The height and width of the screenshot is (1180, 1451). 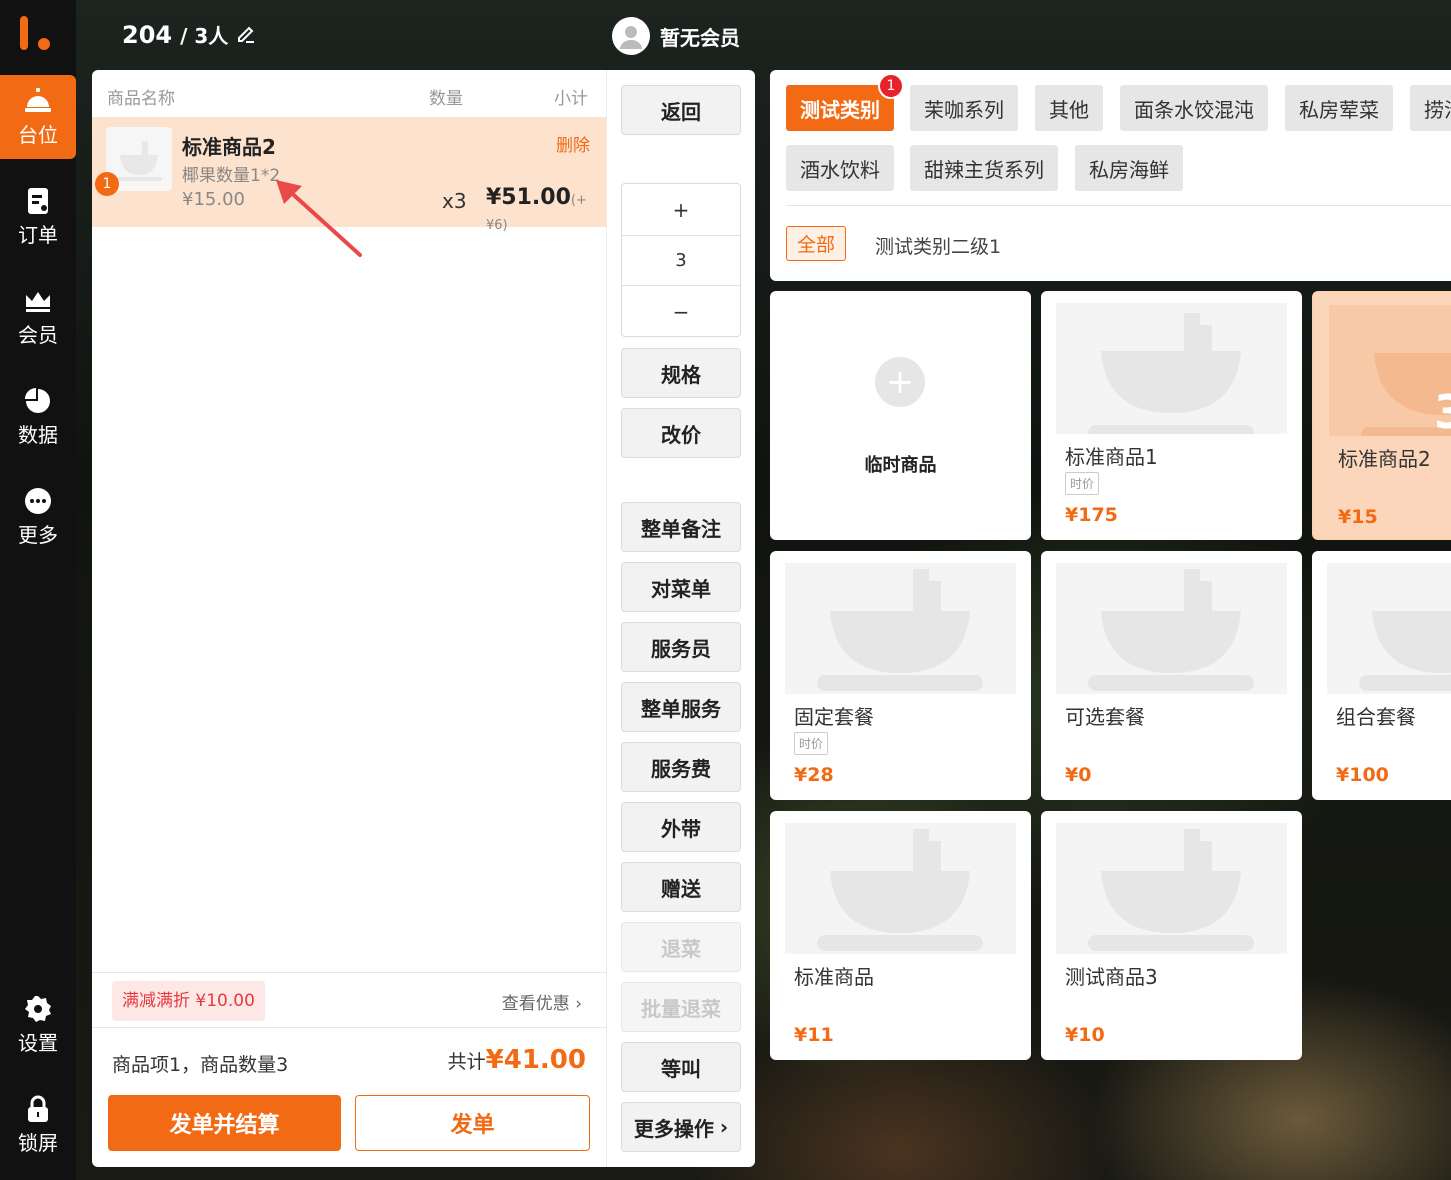 I want to click on item-spec: 椰果数量1*2, so click(x=231, y=176).